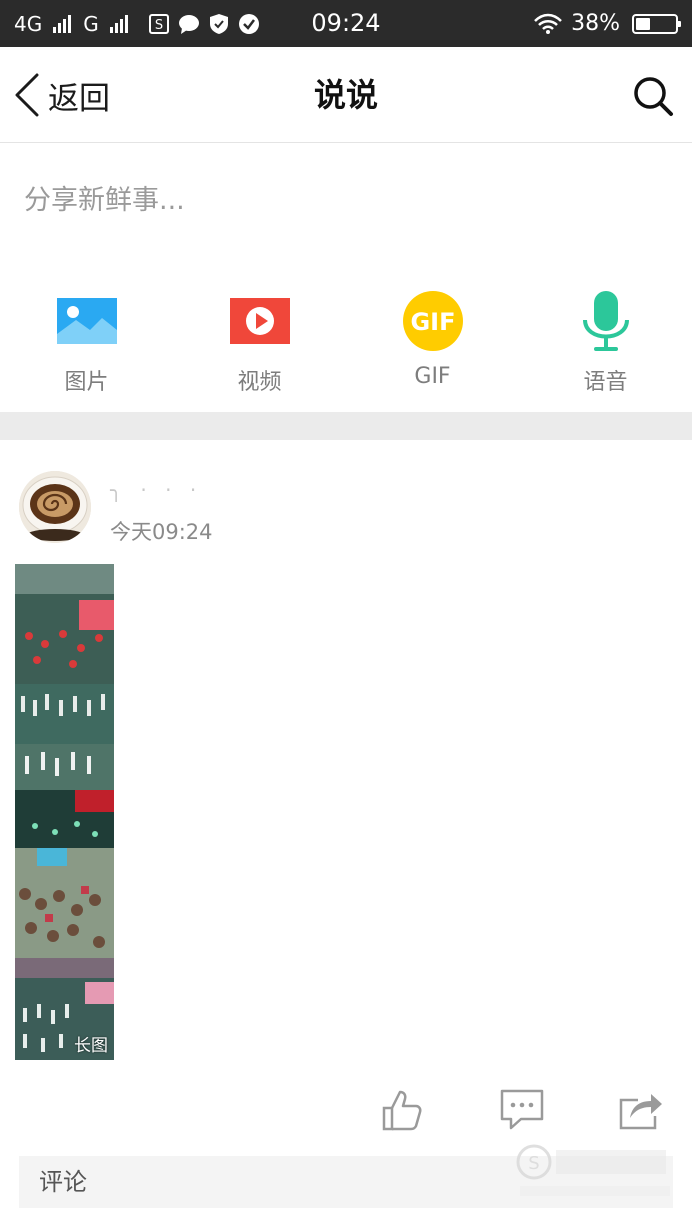 Image resolution: width=692 pixels, height=1230 pixels. Describe the element at coordinates (643, 23) in the screenshot. I see `battery-fill` at that location.